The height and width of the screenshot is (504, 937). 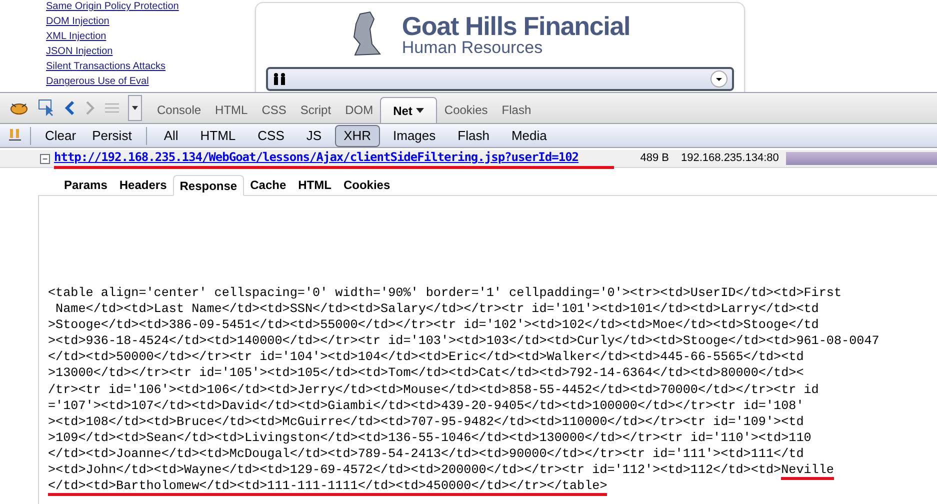 I want to click on filter-button: JS, so click(x=314, y=135).